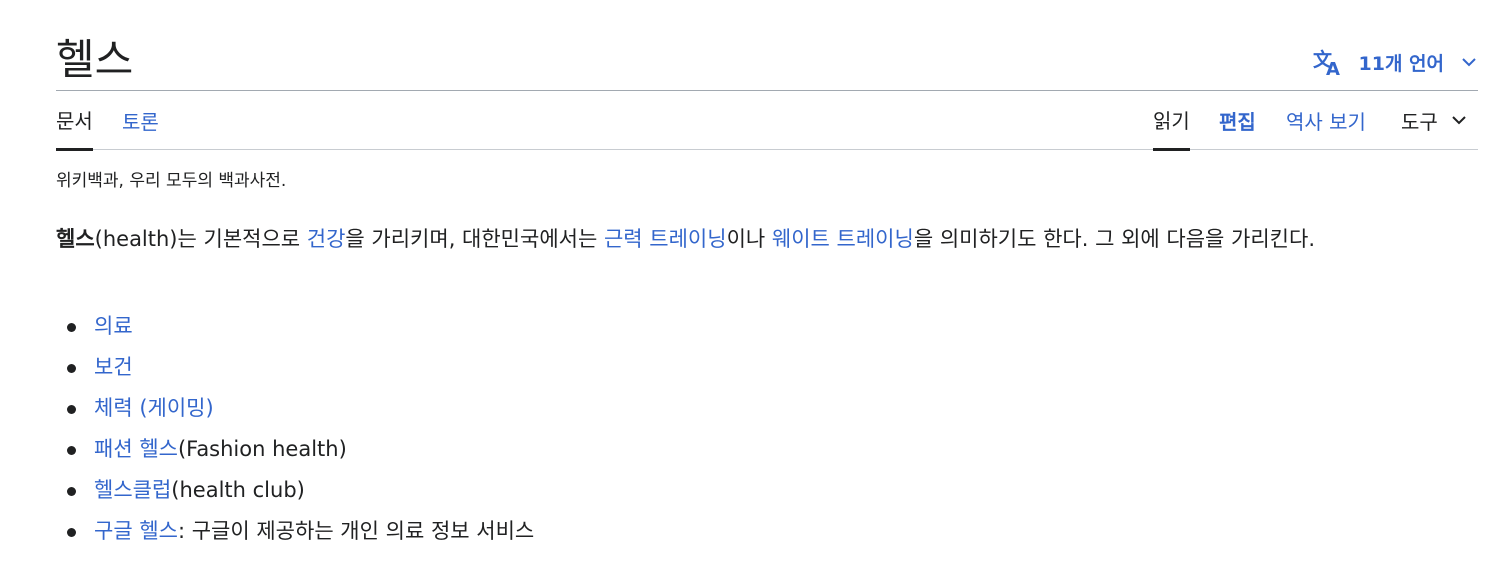  What do you see at coordinates (132, 490) in the screenshot?
I see `list-item-link: 헬스클럽` at bounding box center [132, 490].